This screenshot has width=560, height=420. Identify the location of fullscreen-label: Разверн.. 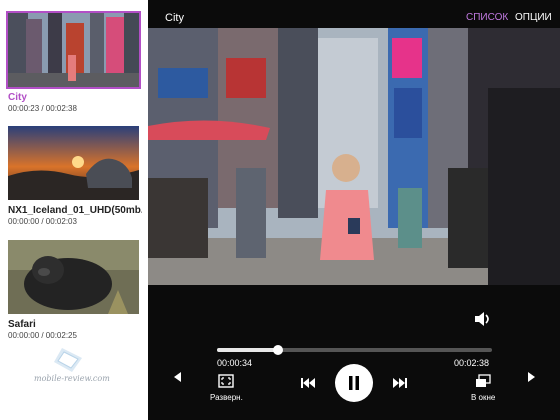
(226, 397).